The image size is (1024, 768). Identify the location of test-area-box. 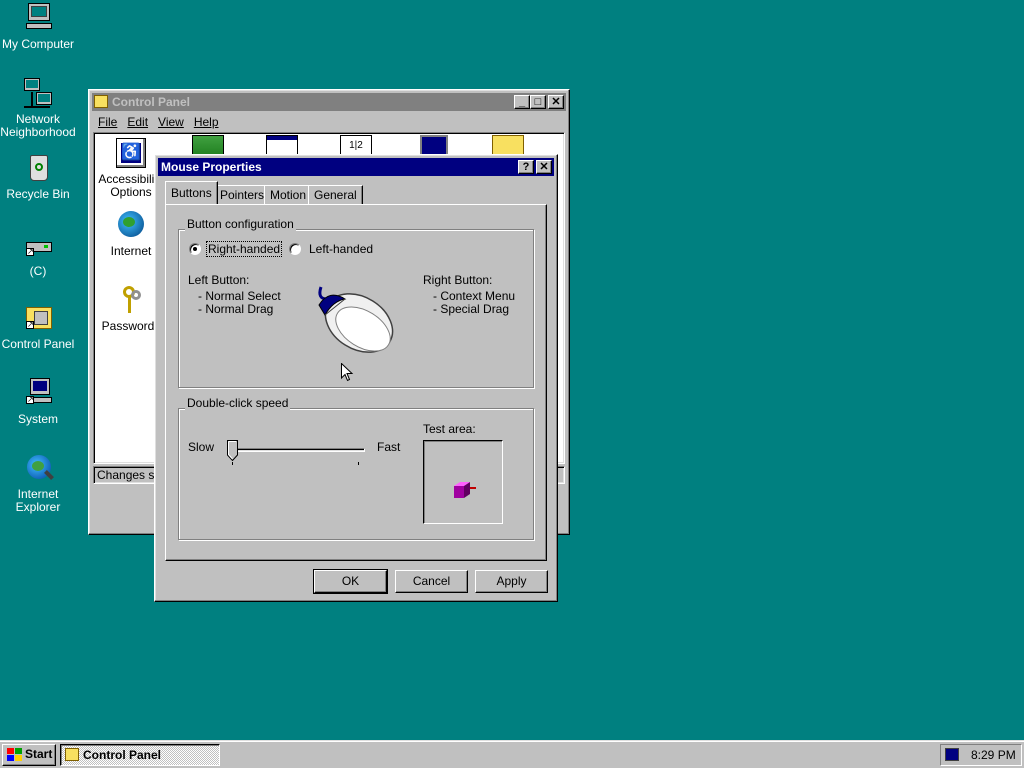
(463, 482).